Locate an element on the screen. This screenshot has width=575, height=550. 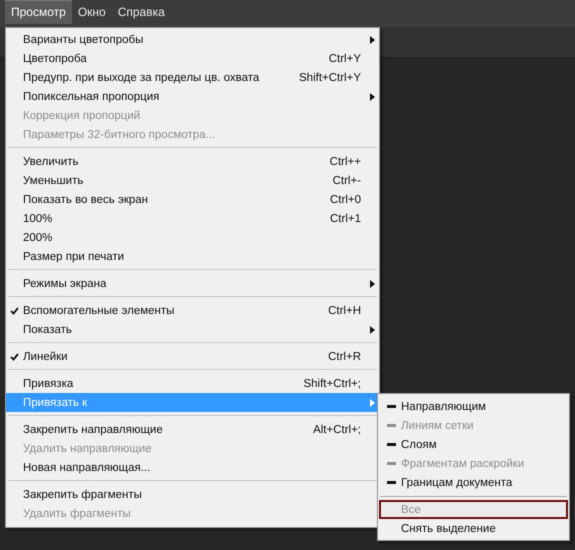
menu-item: 100% Ctrl+1 is located at coordinates (192, 218).